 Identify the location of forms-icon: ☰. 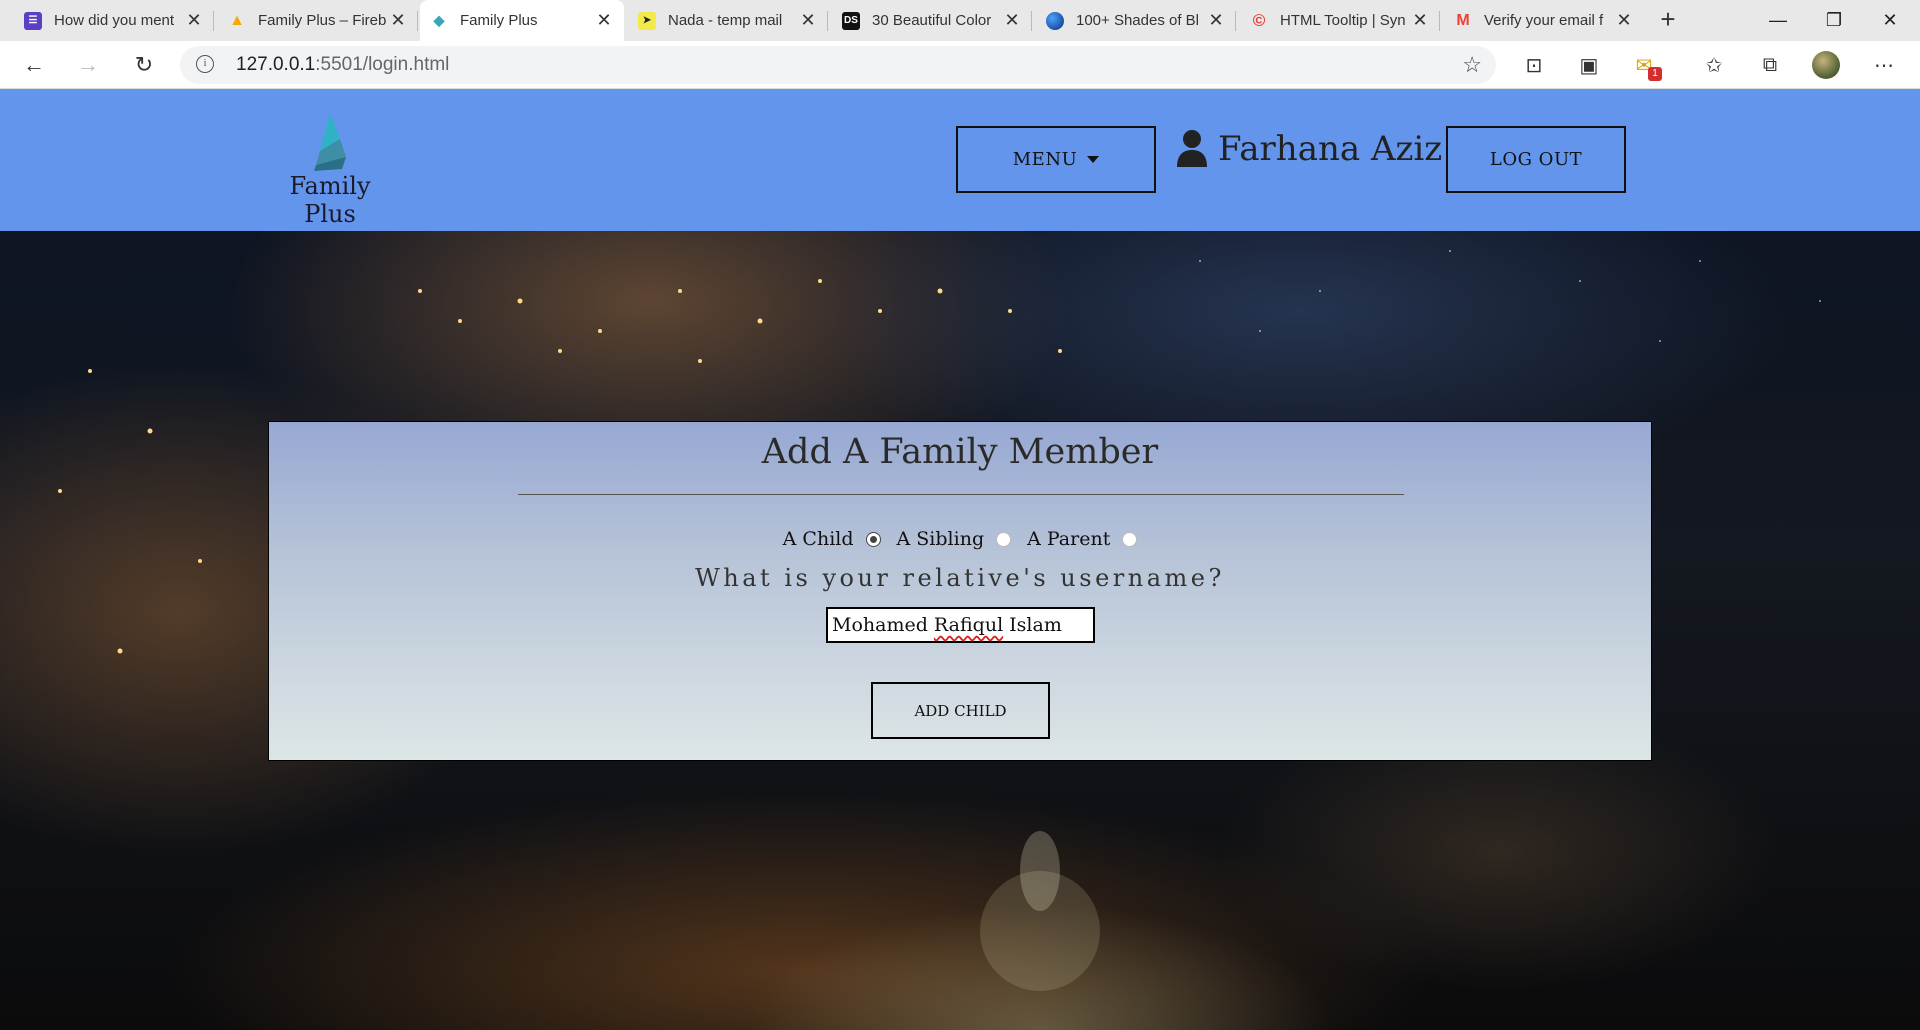
(33, 20).